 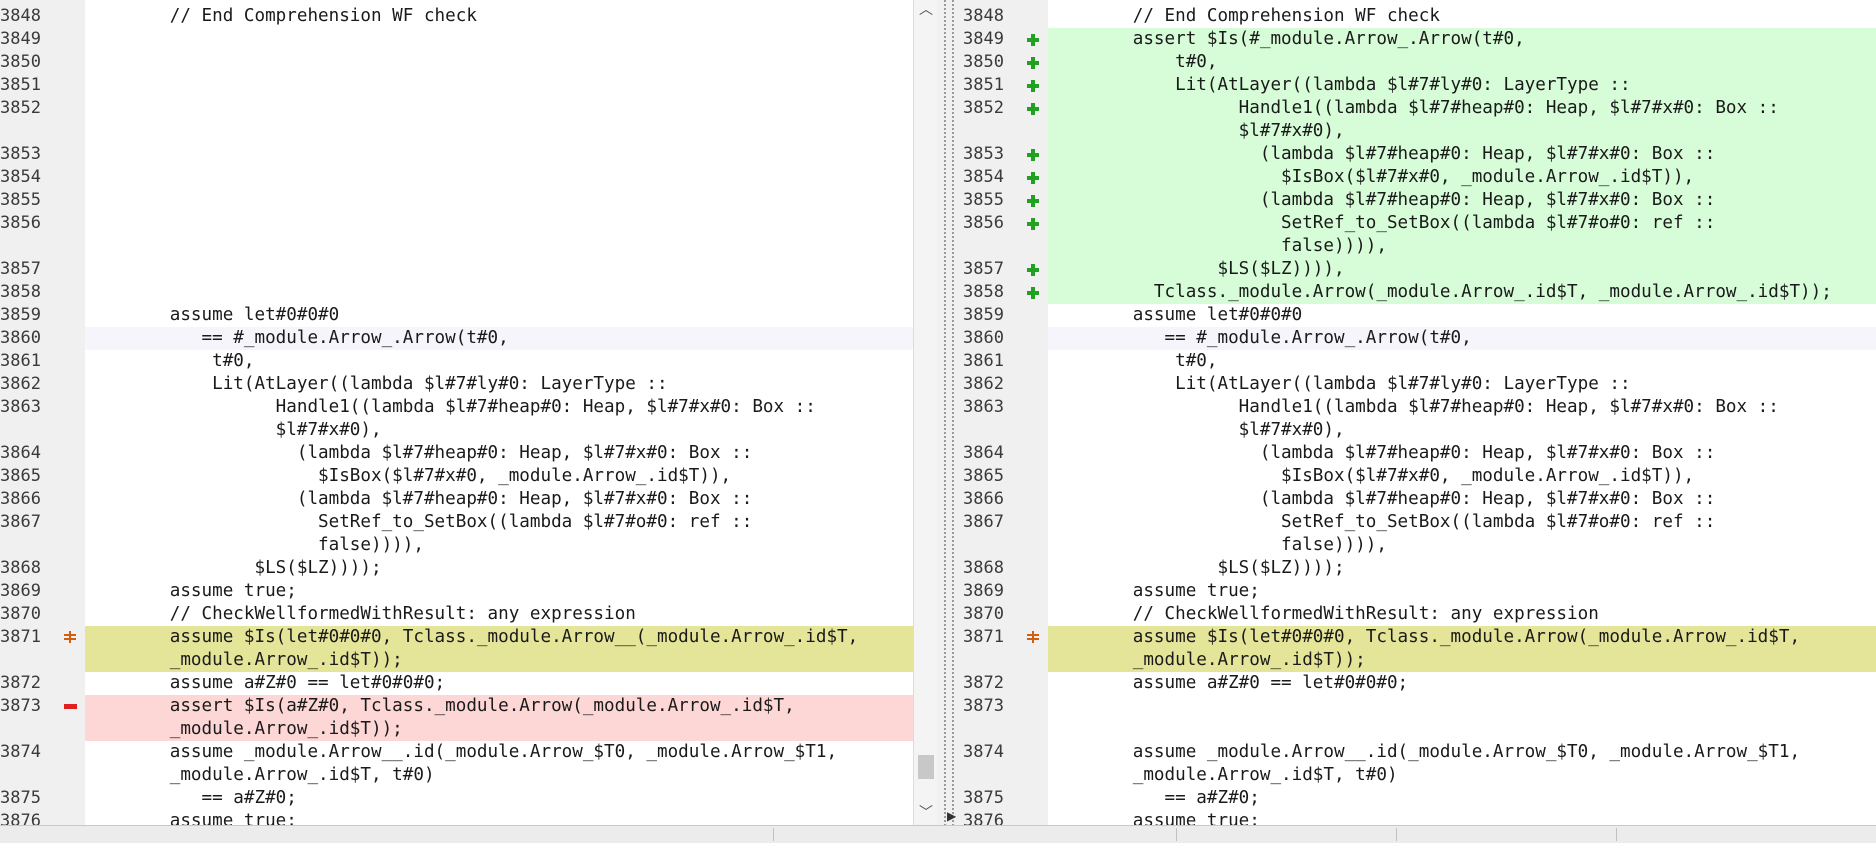 I want to click on left-code-line: 3869 assume true;, so click(x=456, y=591).